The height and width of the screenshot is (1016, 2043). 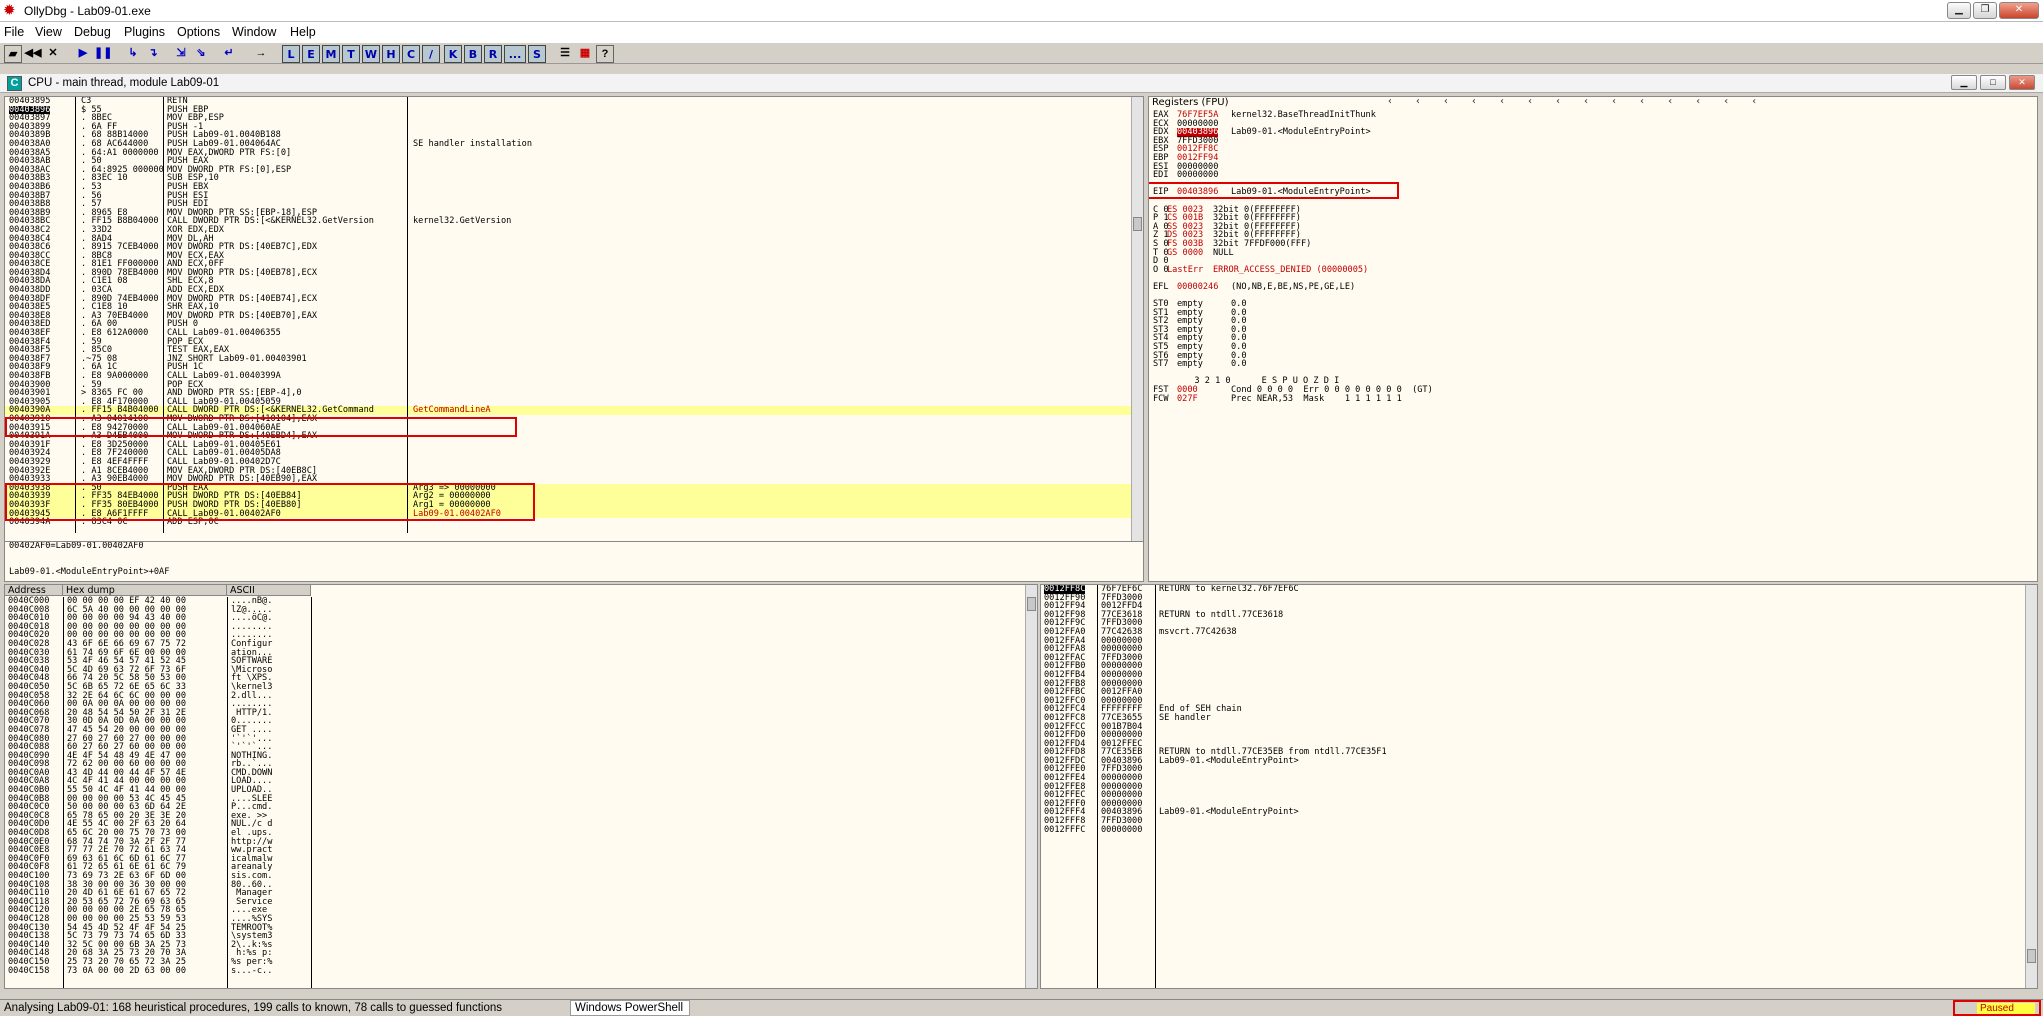 What do you see at coordinates (1293, 286) in the screenshot?
I see `register-comment: (NO,NB,E,BE,NS,PE,GE,LE)` at bounding box center [1293, 286].